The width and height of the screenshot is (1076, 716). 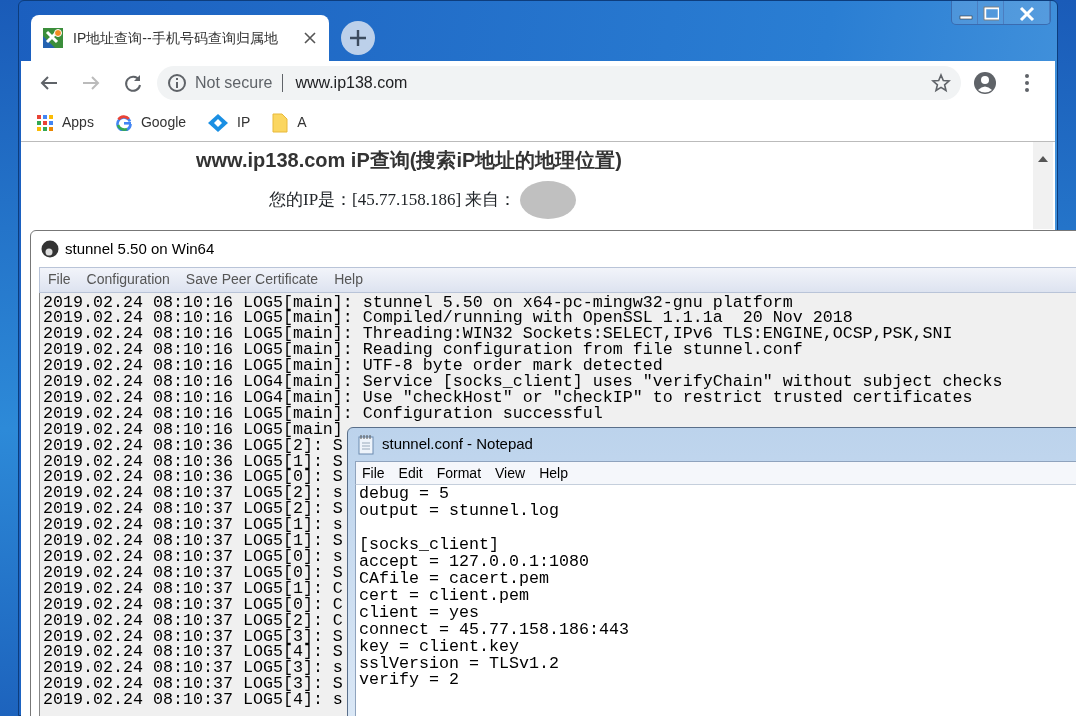 I want to click on minimize-button, so click(x=965, y=12).